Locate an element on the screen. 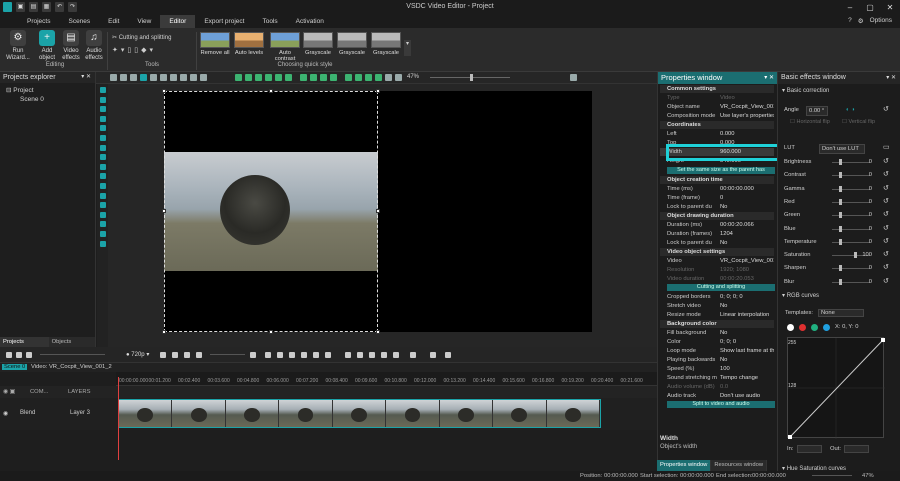  tree-project: ⊟ Project is located at coordinates (47, 90).